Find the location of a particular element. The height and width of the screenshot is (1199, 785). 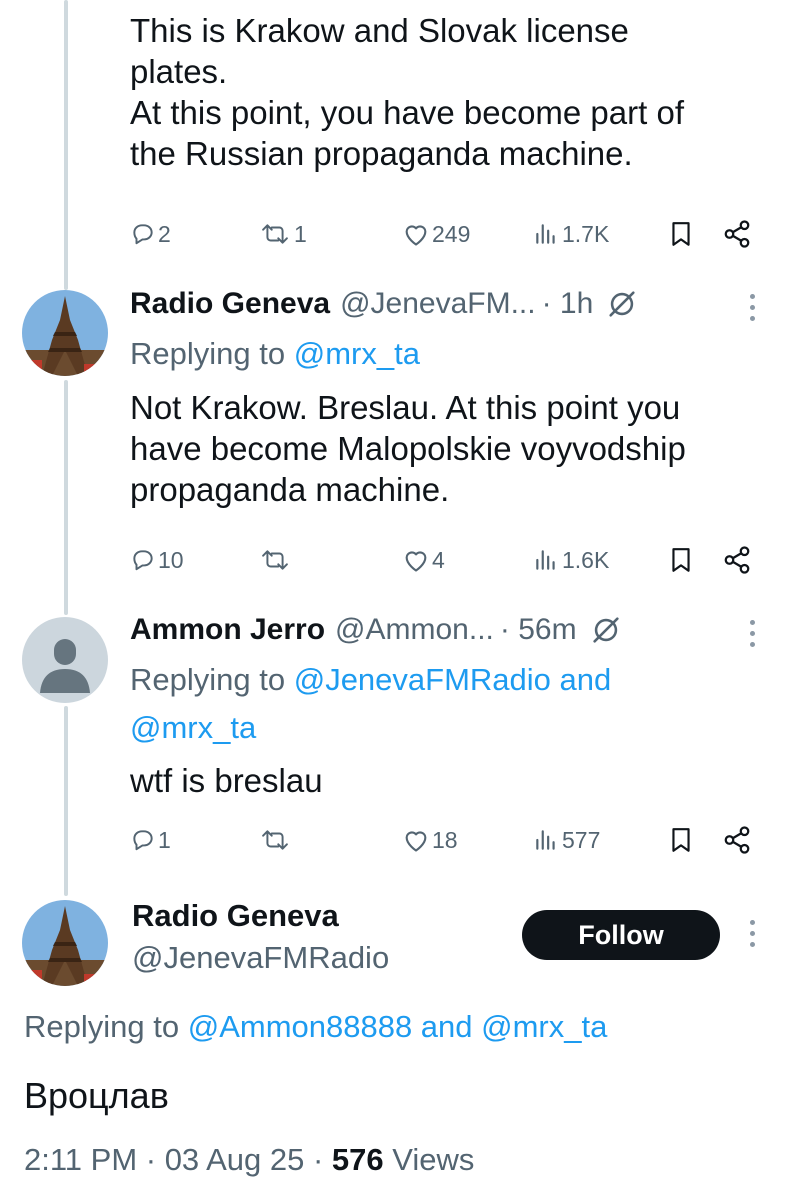

like-button: 18 is located at coordinates (430, 840).